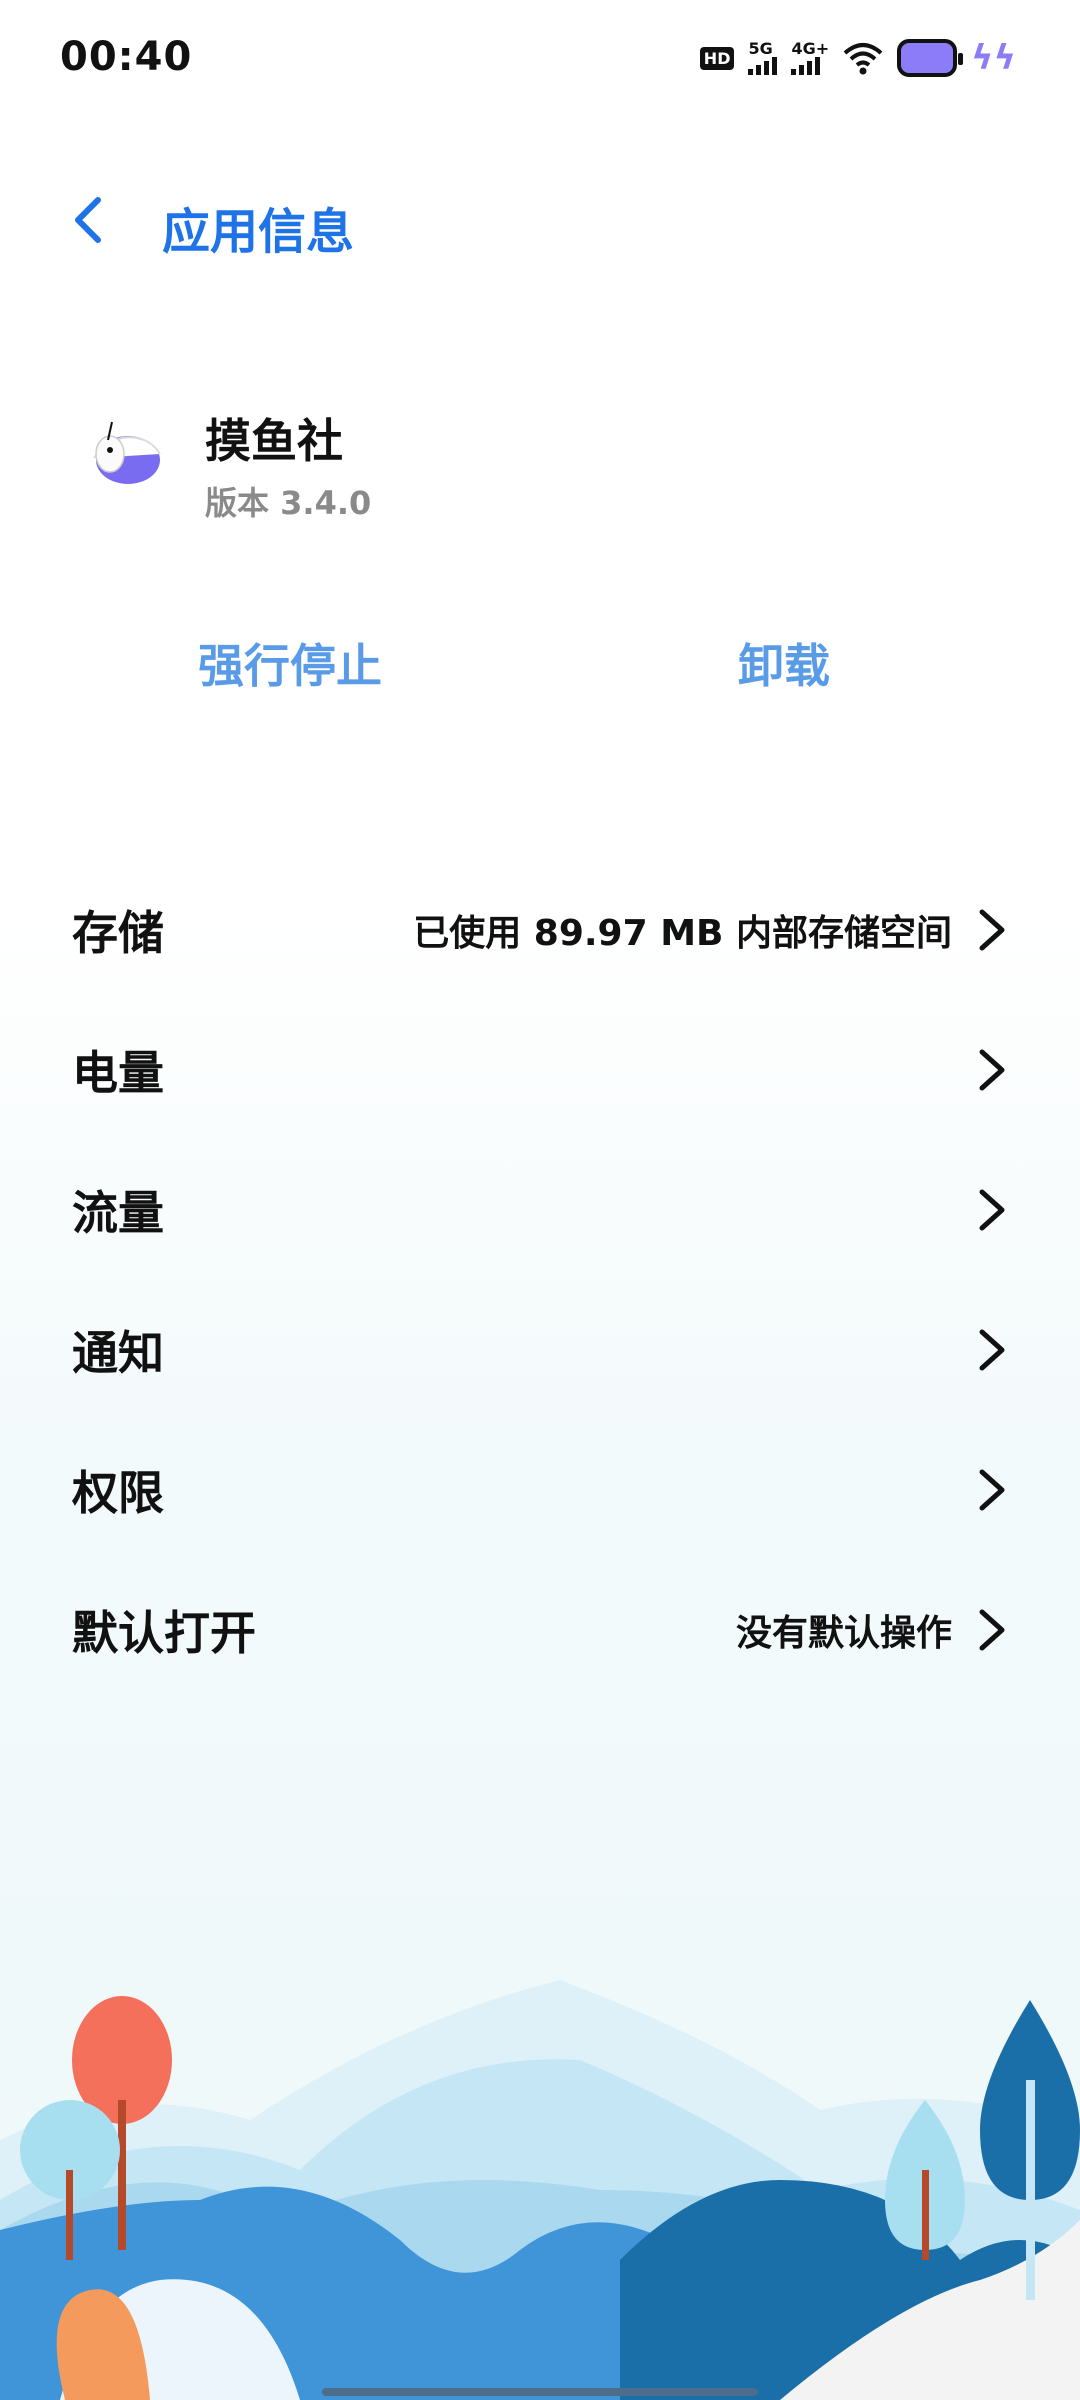  Describe the element at coordinates (288, 503) in the screenshot. I see `app-version: 版本 3.4.0` at that location.